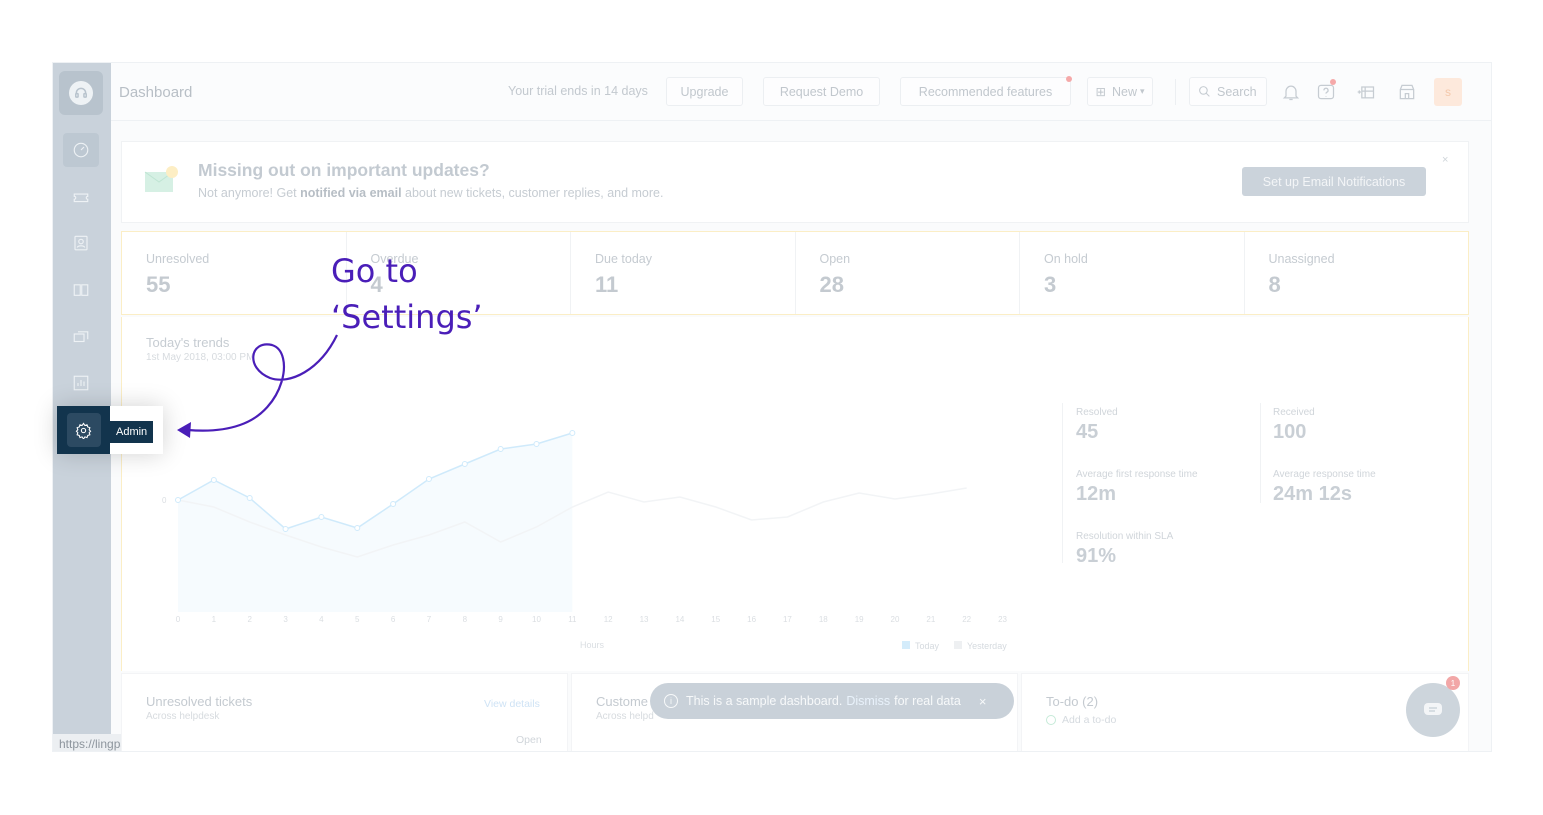  What do you see at coordinates (1294, 412) in the screenshot?
I see `metric-label-received: Received` at bounding box center [1294, 412].